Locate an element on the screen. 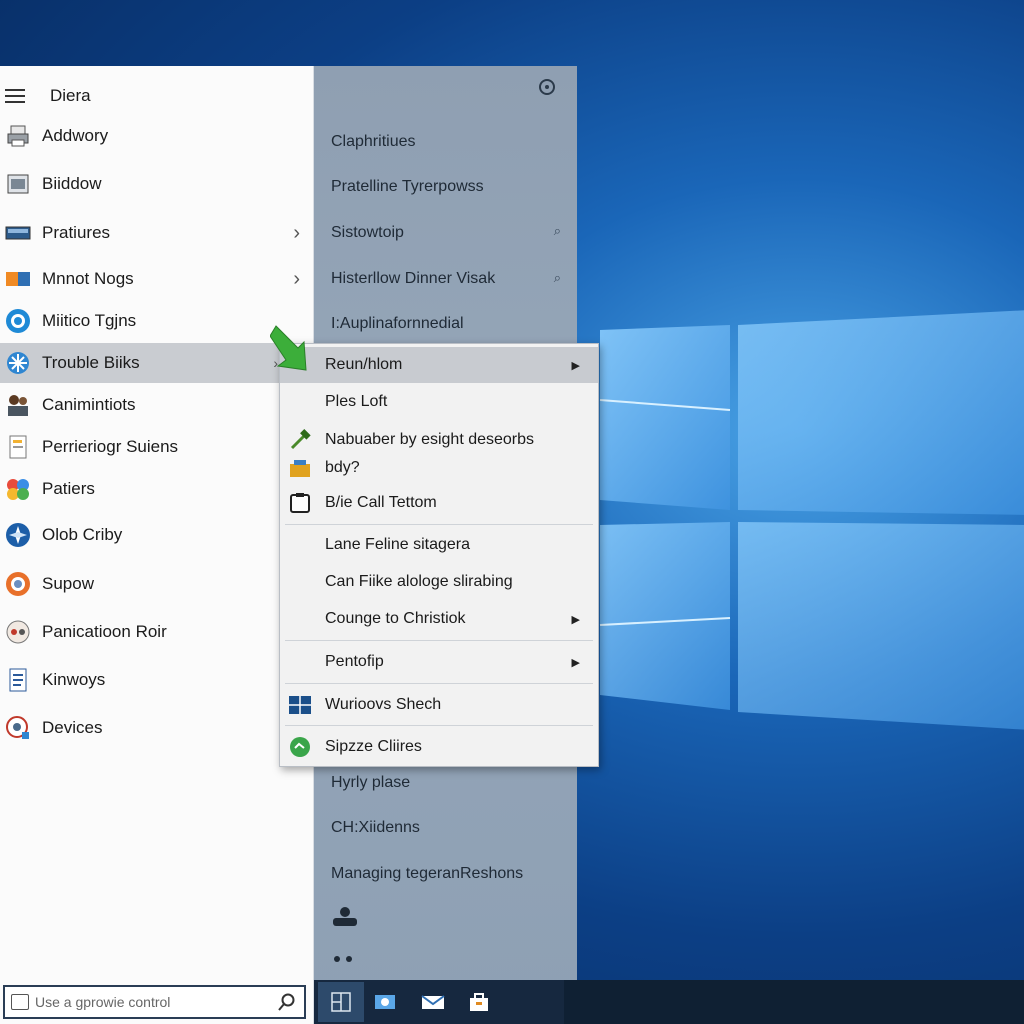 Image resolution: width=1024 pixels, height=1024 pixels. search-box-icon is located at coordinates (20, 1002).